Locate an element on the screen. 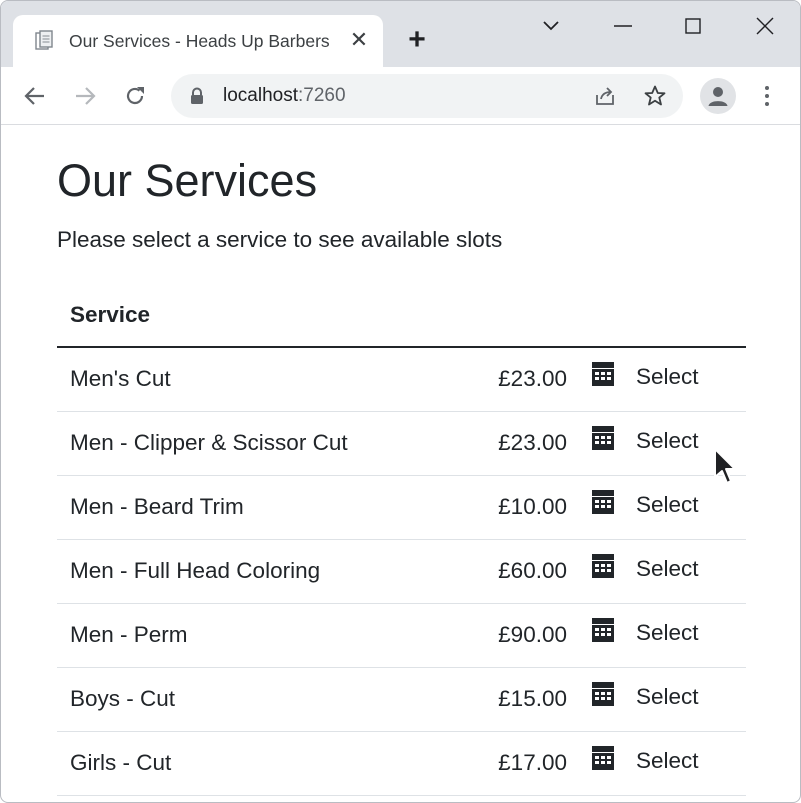 This screenshot has height=803, width=801. url-port: :7260 is located at coordinates (322, 95).